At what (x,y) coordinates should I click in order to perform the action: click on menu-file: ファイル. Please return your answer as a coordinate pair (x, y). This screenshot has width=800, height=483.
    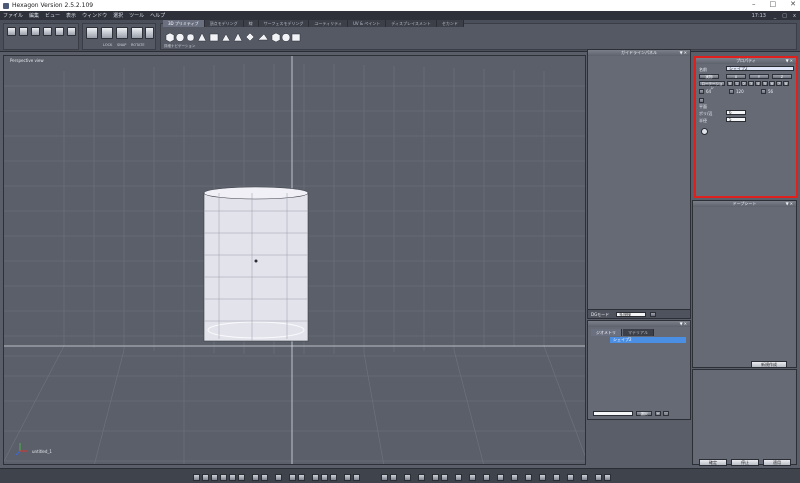
    Looking at the image, I should click on (13, 15).